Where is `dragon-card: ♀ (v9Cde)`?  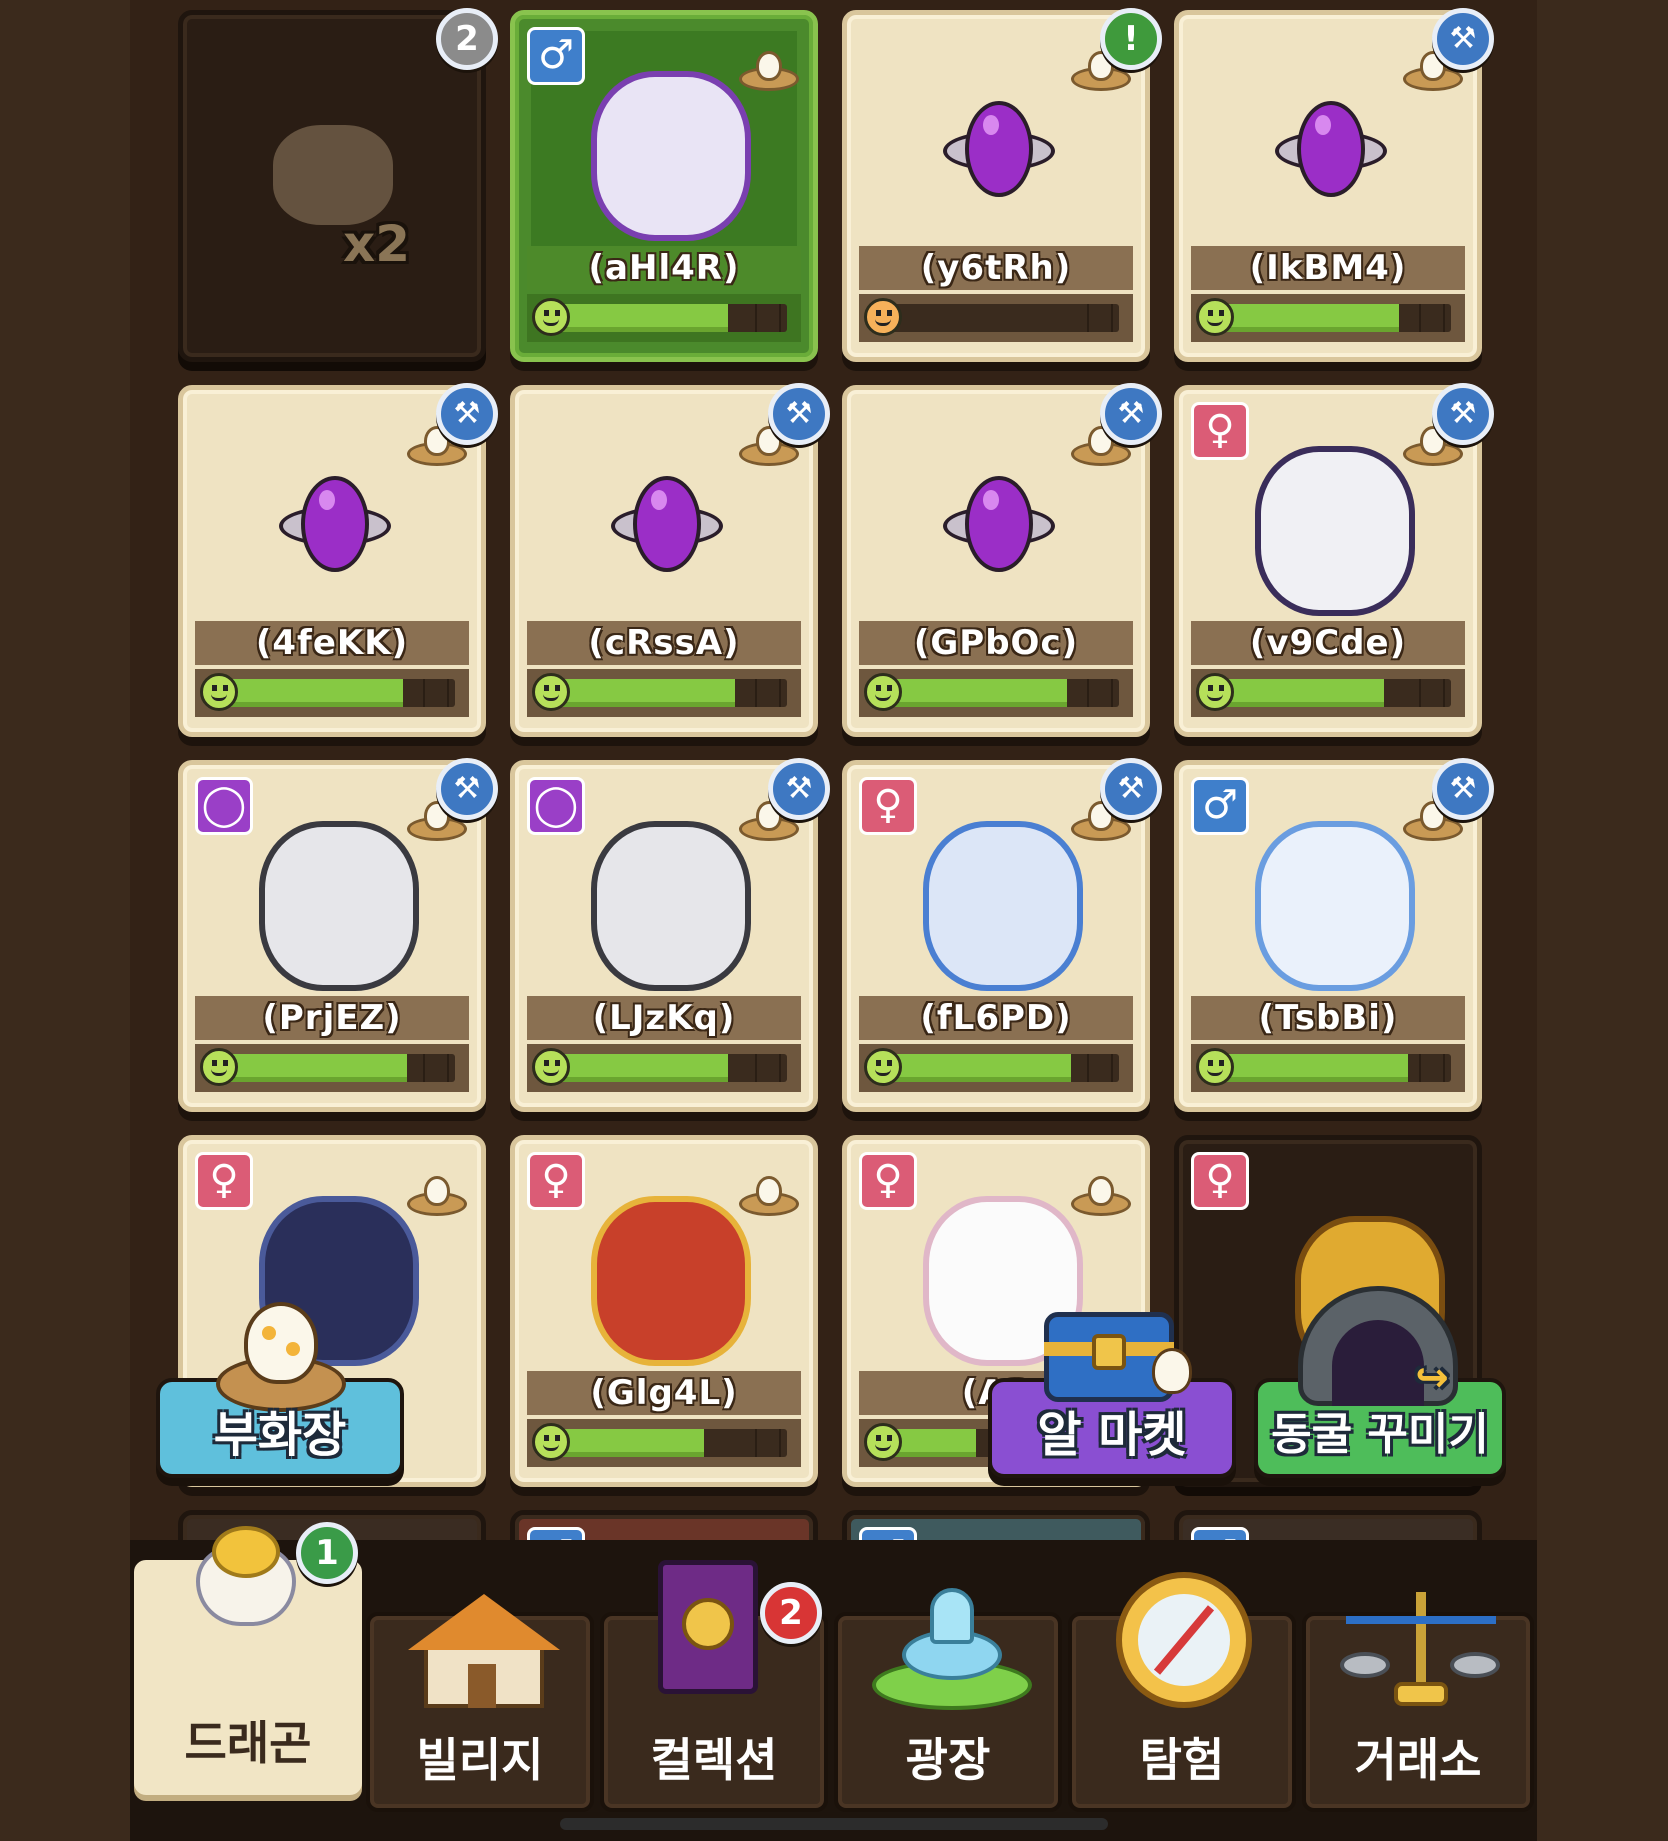
dragon-card: ♀ (v9Cde) is located at coordinates (1328, 561).